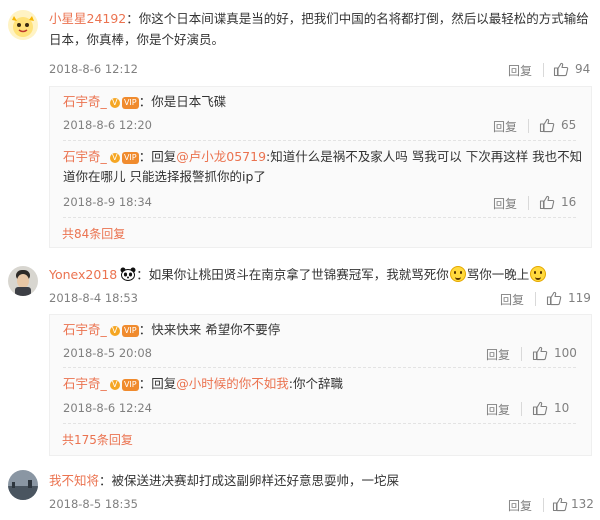 The height and width of the screenshot is (520, 600). What do you see at coordinates (249, 480) in the screenshot?
I see `comment-text: ：被保送进决赛却打成这副卵样还好意思耍帅，一坨屎` at bounding box center [249, 480].